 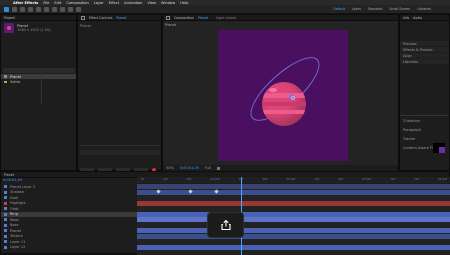 I want to click on effect-dropdown, so click(x=120, y=152).